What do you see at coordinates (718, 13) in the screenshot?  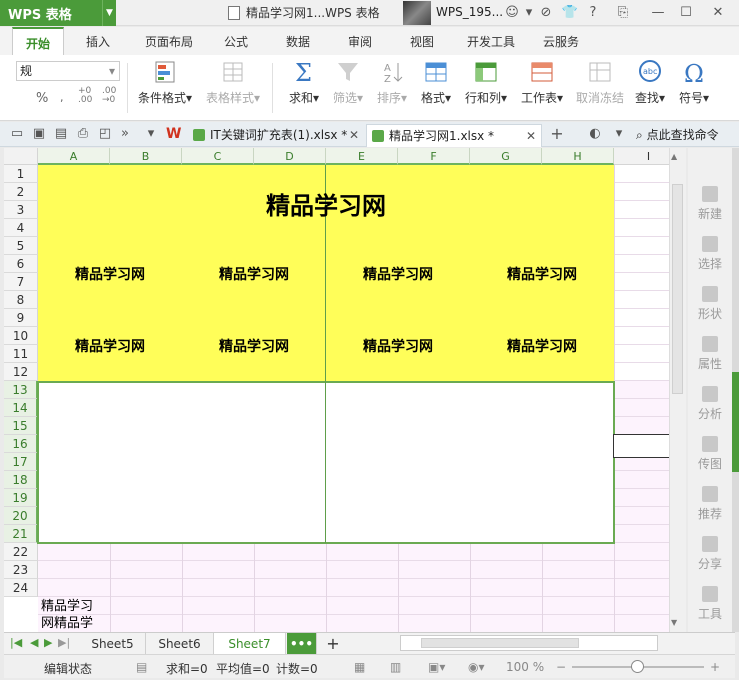 I see `close-icon: ✕` at bounding box center [718, 13].